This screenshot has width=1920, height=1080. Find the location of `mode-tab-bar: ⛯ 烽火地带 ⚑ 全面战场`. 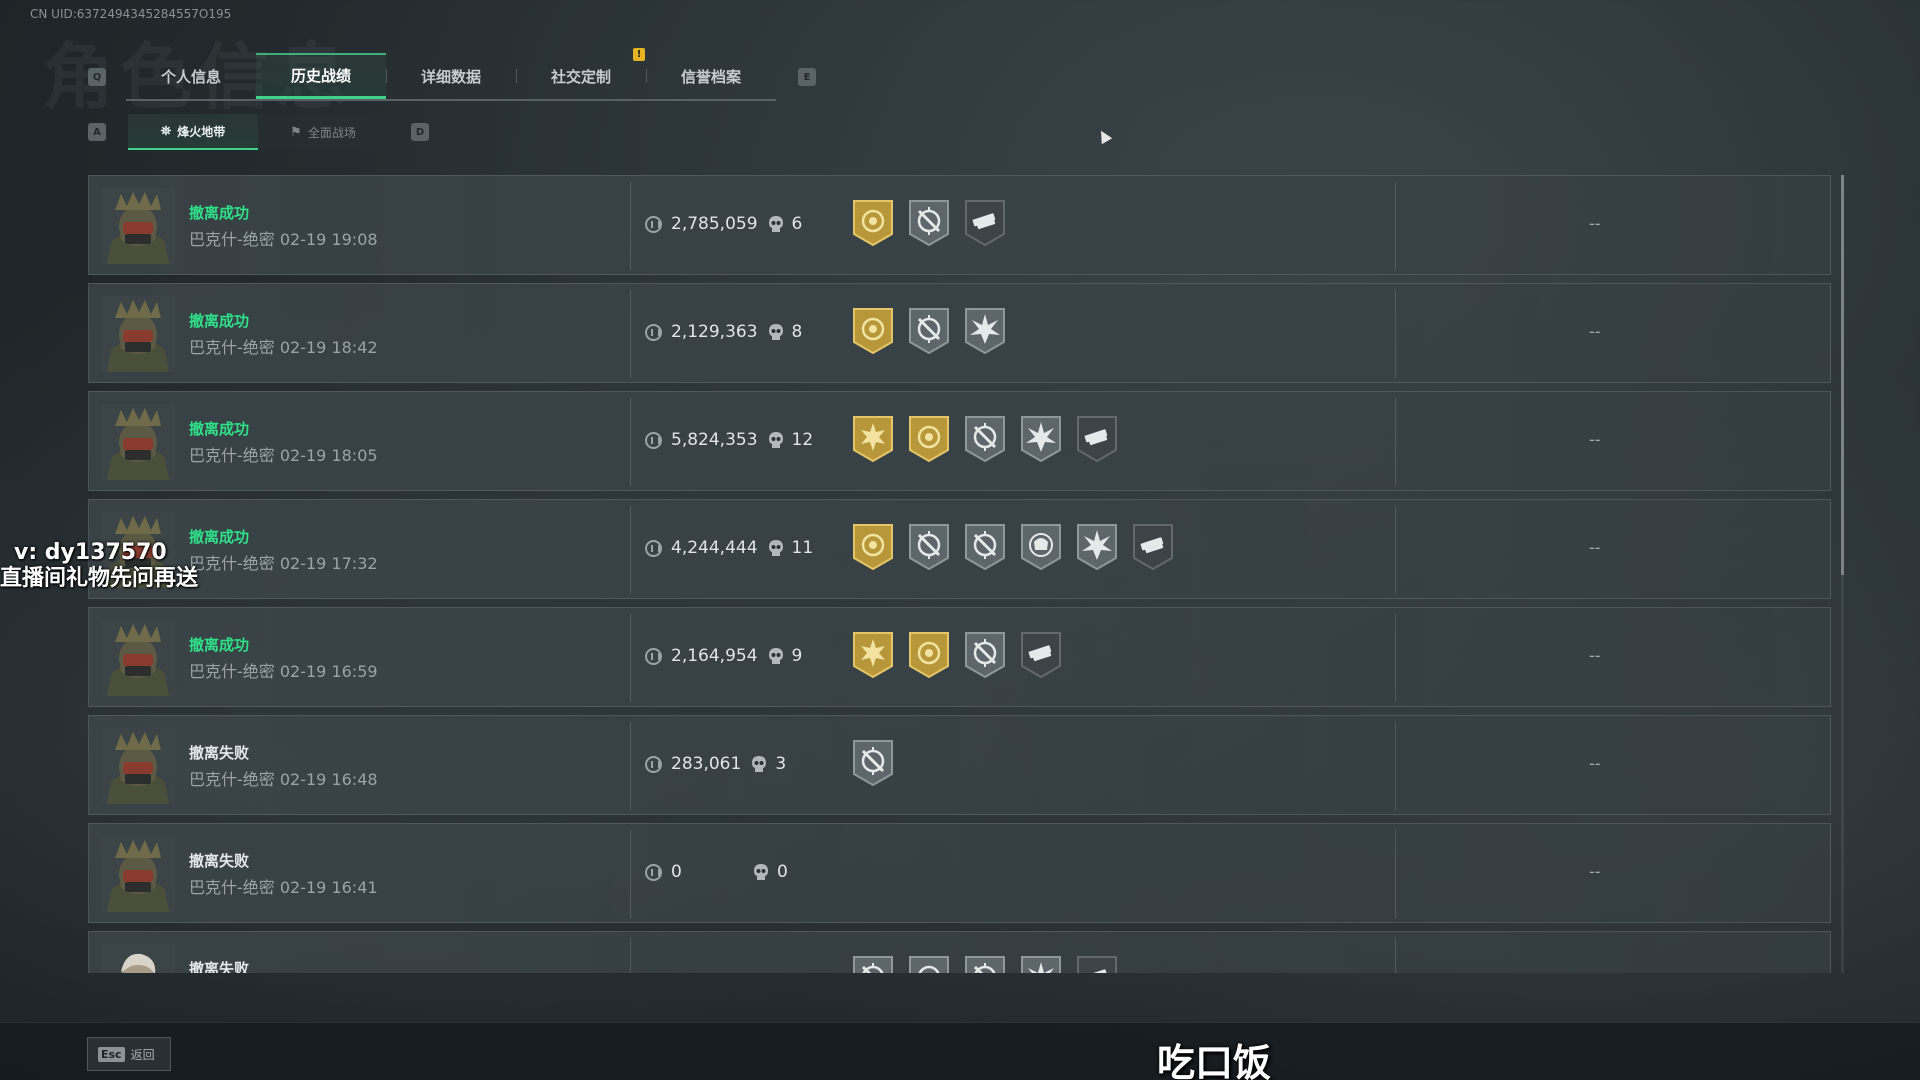

mode-tab-bar: ⛯ 烽火地带 ⚑ 全面战场 is located at coordinates (258, 132).